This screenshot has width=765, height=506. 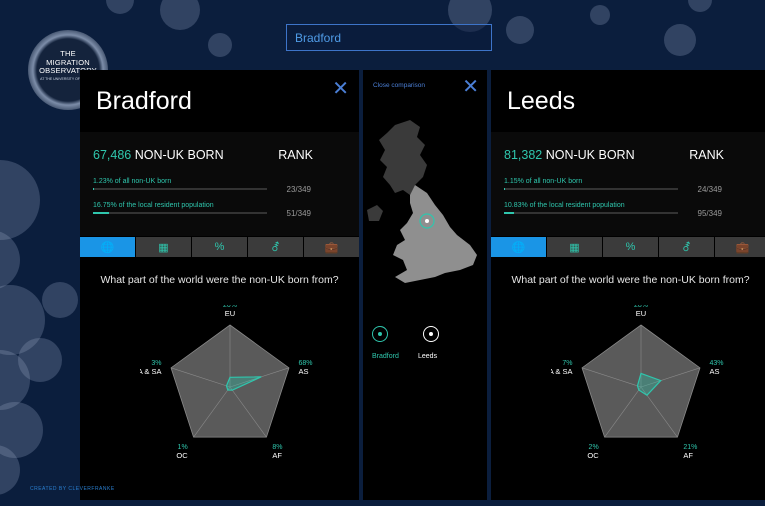 What do you see at coordinates (158, 155) in the screenshot?
I see `non-uk-born-count: 67,486 NON-UK BORN` at bounding box center [158, 155].